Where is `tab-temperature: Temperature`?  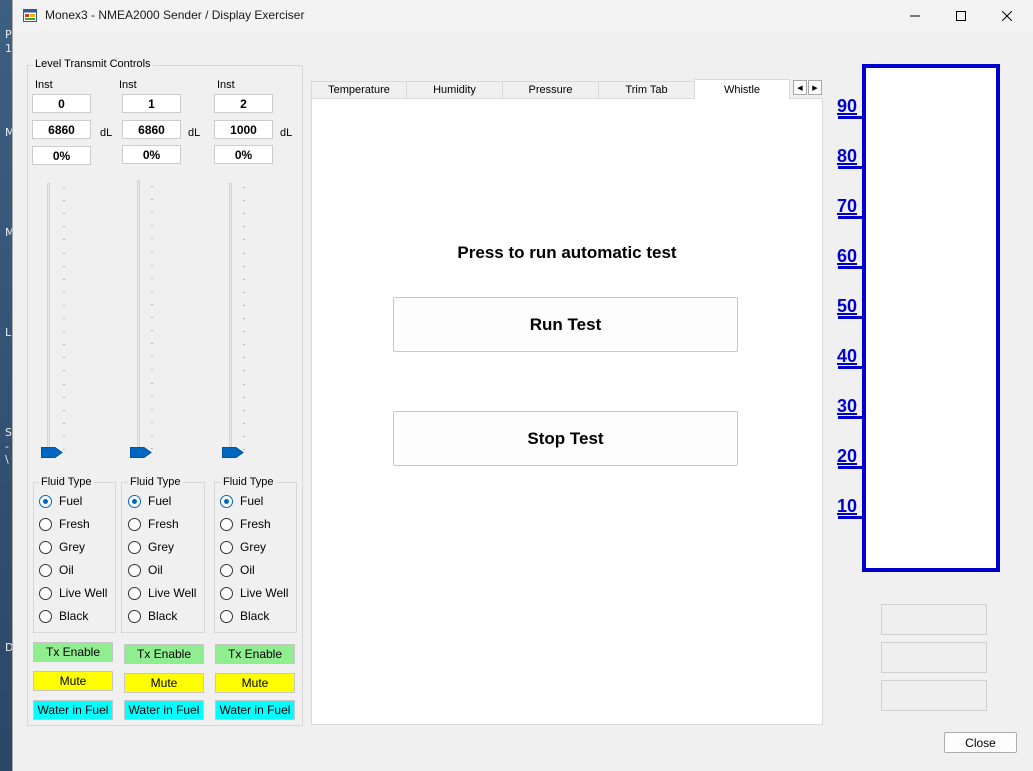
tab-temperature: Temperature is located at coordinates (359, 89).